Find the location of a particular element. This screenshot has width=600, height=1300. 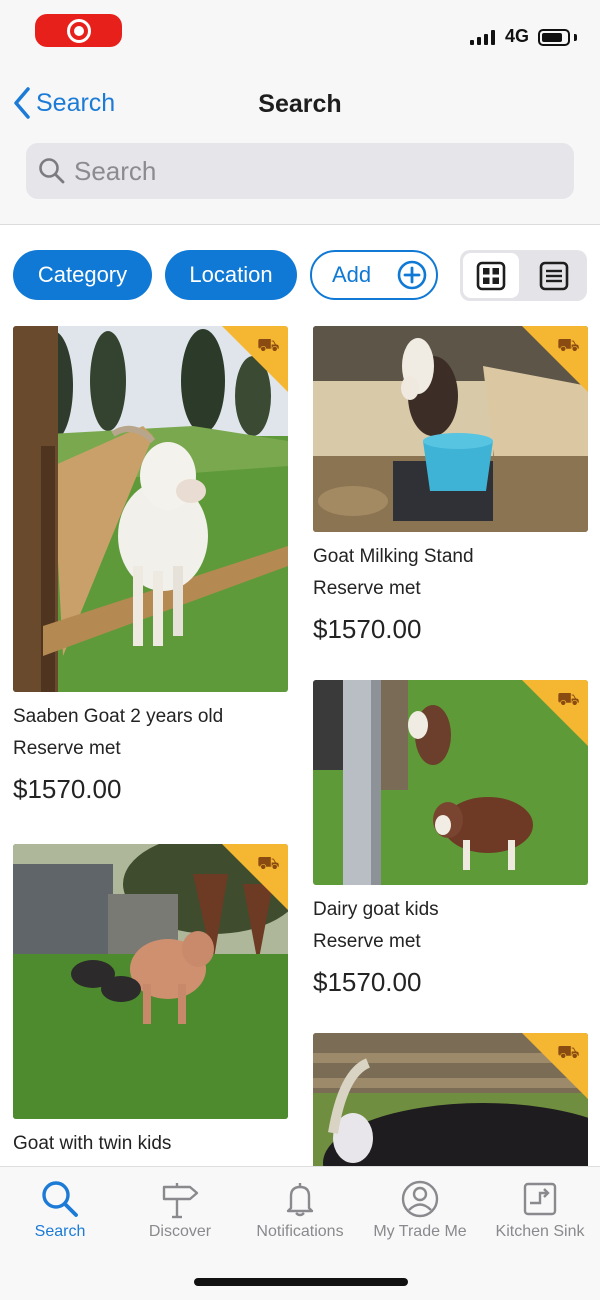

listing-title: Goat Milking Stand is located at coordinates (393, 556).